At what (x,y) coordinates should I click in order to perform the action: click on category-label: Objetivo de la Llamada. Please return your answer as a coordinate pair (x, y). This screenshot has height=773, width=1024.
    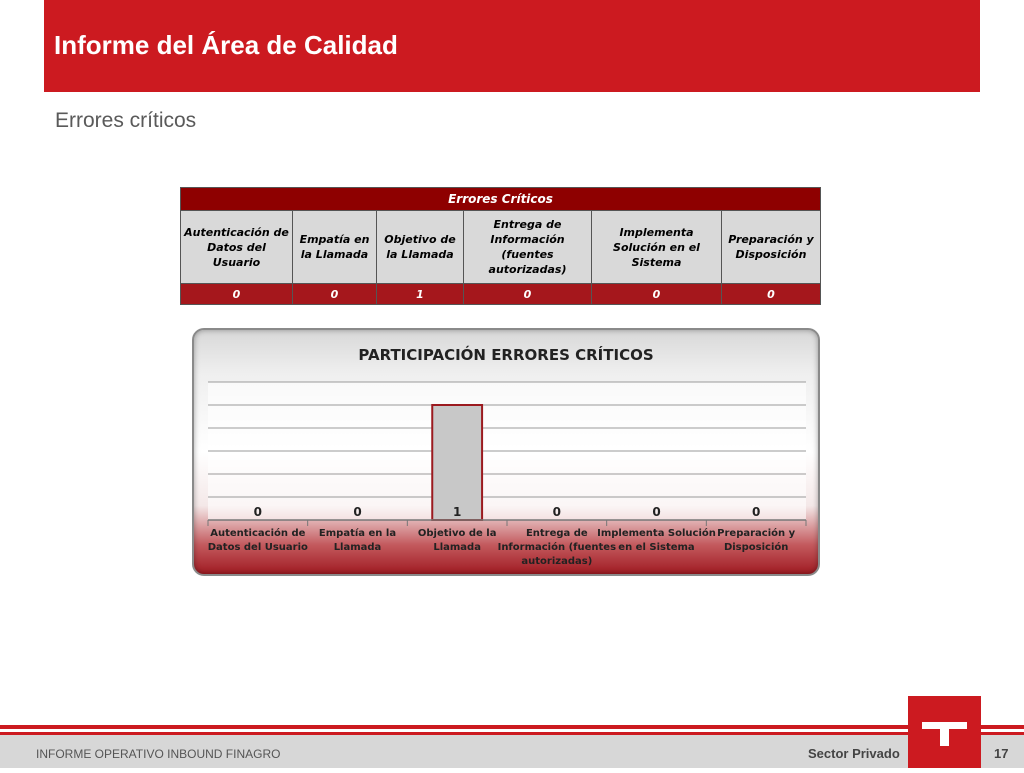
    Looking at the image, I should click on (457, 540).